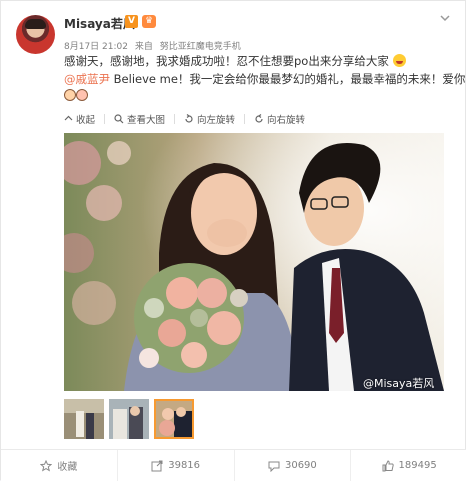 This screenshot has width=466, height=481. What do you see at coordinates (119, 118) in the screenshot?
I see `zoom-icon` at bounding box center [119, 118].